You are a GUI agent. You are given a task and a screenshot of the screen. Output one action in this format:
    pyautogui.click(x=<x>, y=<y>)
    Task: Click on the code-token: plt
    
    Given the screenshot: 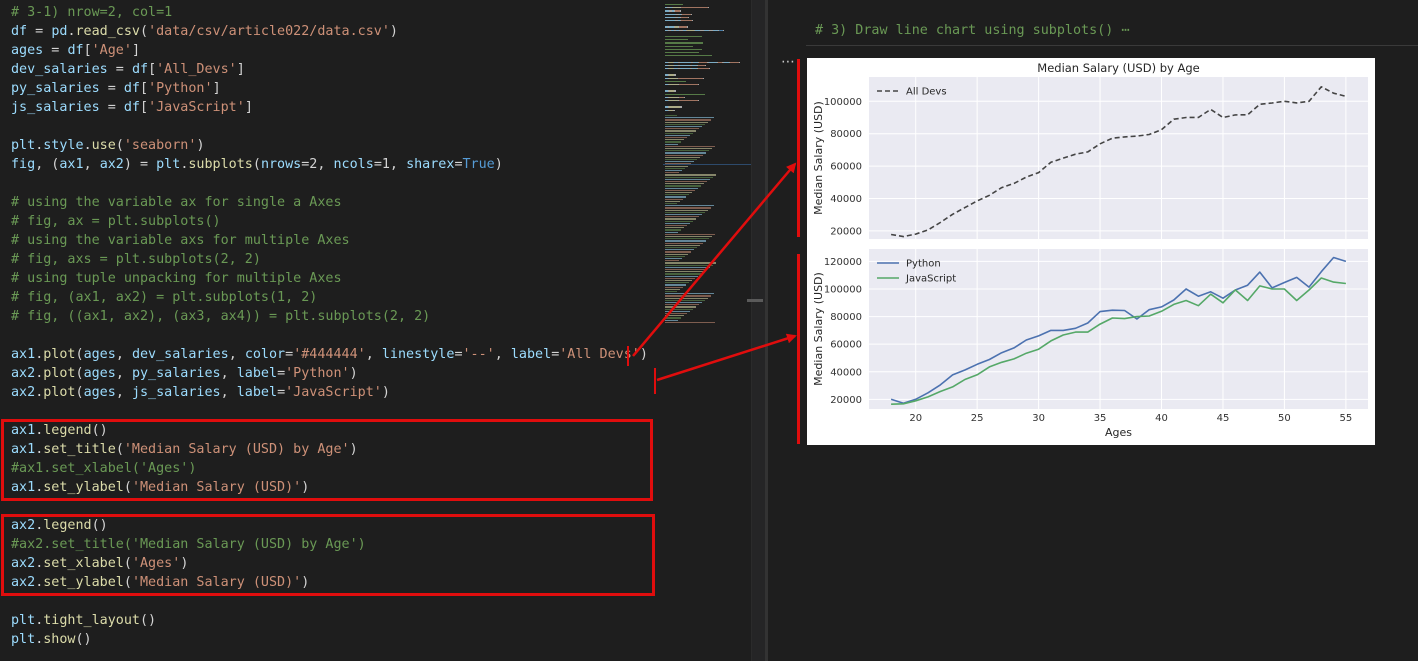 What is the action you would take?
    pyautogui.click(x=168, y=164)
    